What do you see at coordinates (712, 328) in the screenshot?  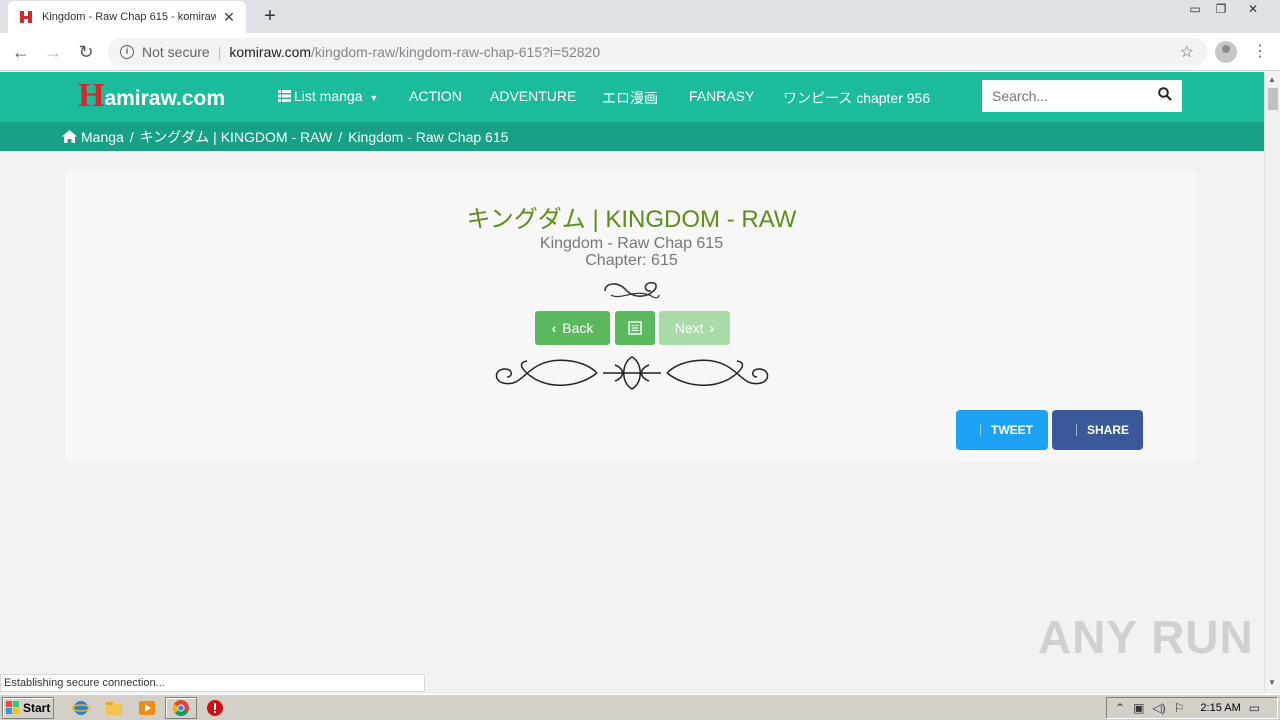 I see `chevron-right-icon: ›` at bounding box center [712, 328].